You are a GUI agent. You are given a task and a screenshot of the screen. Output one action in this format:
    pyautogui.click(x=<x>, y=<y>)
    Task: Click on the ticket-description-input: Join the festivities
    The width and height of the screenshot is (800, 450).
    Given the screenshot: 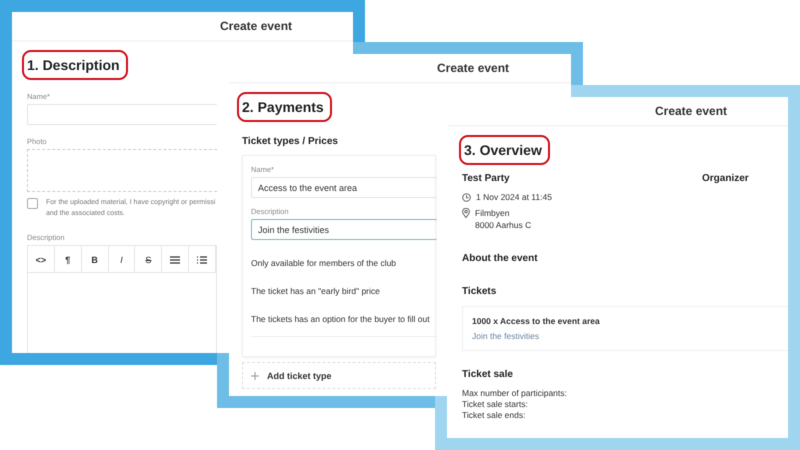 What is the action you would take?
    pyautogui.click(x=344, y=229)
    